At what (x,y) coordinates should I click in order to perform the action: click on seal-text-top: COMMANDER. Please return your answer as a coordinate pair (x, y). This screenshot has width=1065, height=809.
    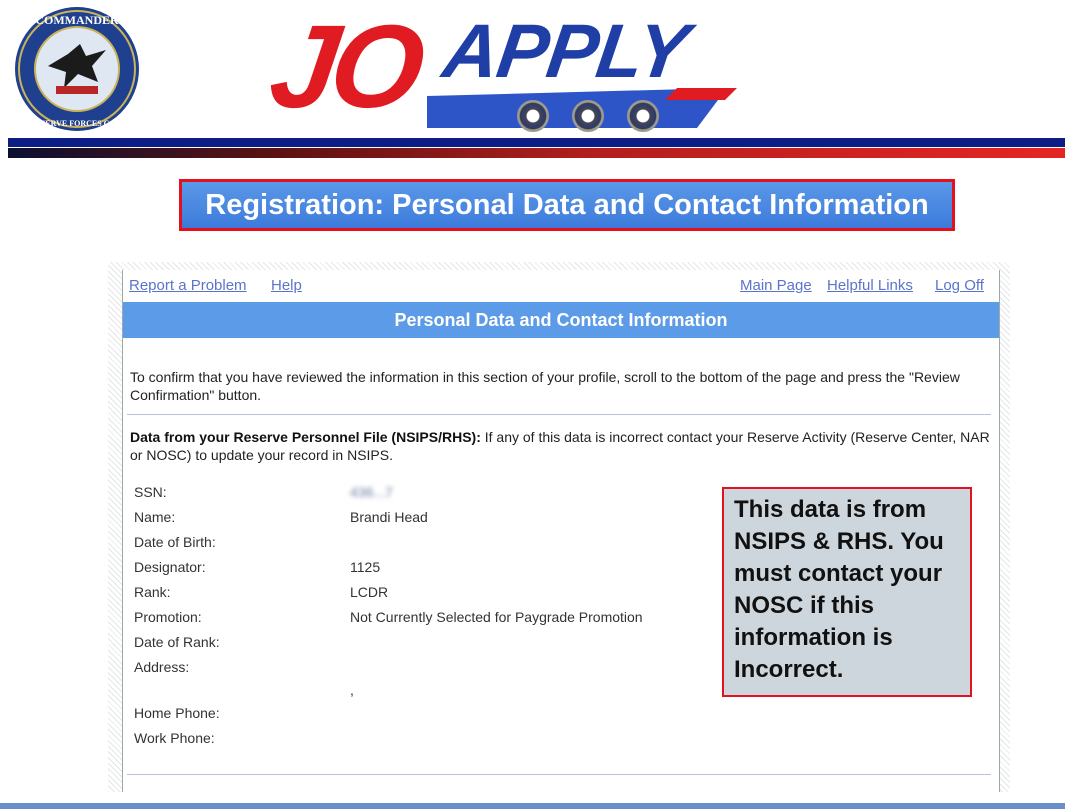
    Looking at the image, I should click on (77, 20).